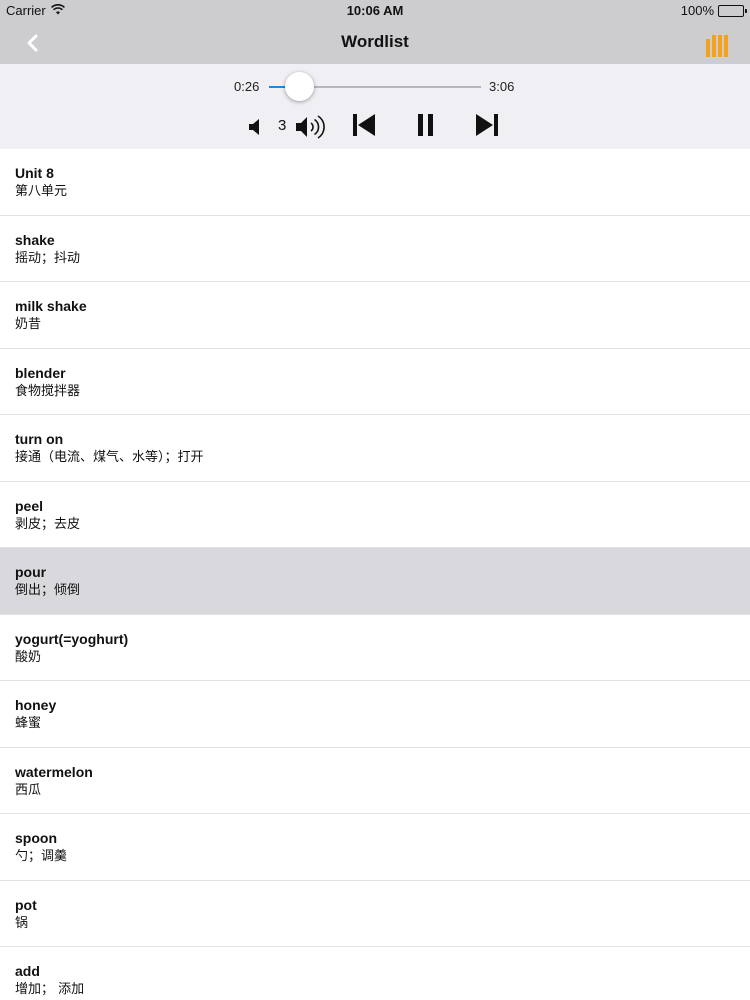 The image size is (750, 1000). I want to click on word-english: Unit 8, so click(34, 173).